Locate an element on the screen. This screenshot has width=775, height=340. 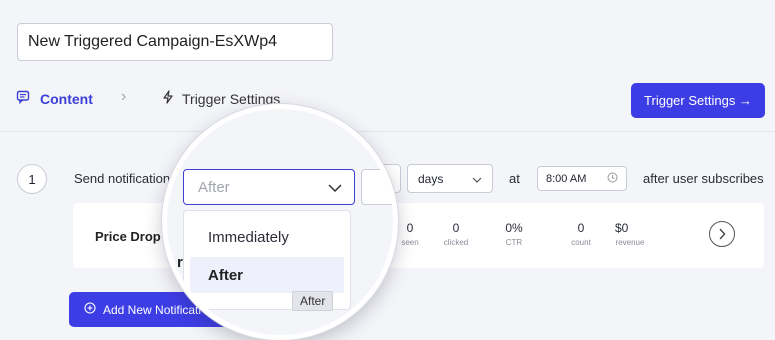
timing-select-value: After is located at coordinates (214, 187).